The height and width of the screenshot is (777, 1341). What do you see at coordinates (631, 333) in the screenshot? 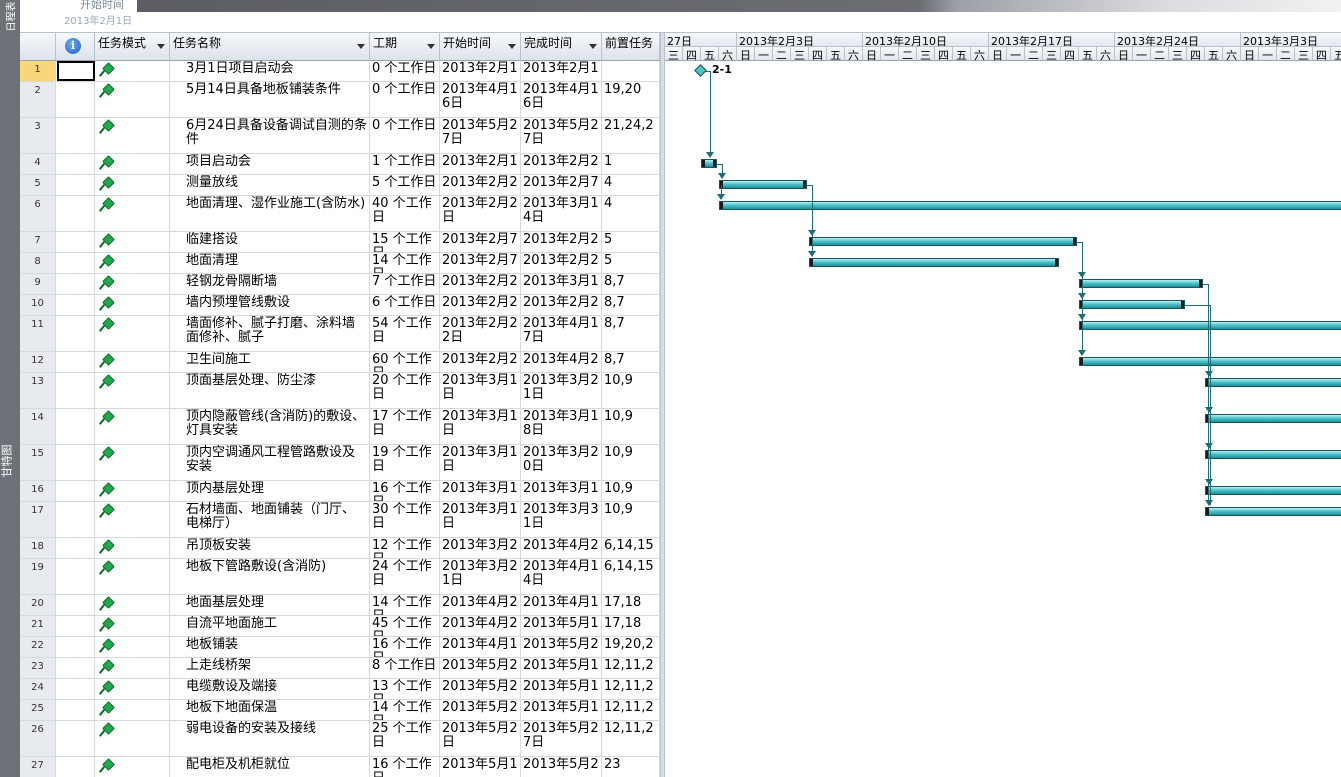
I see `predecessor-cell: 8,7` at bounding box center [631, 333].